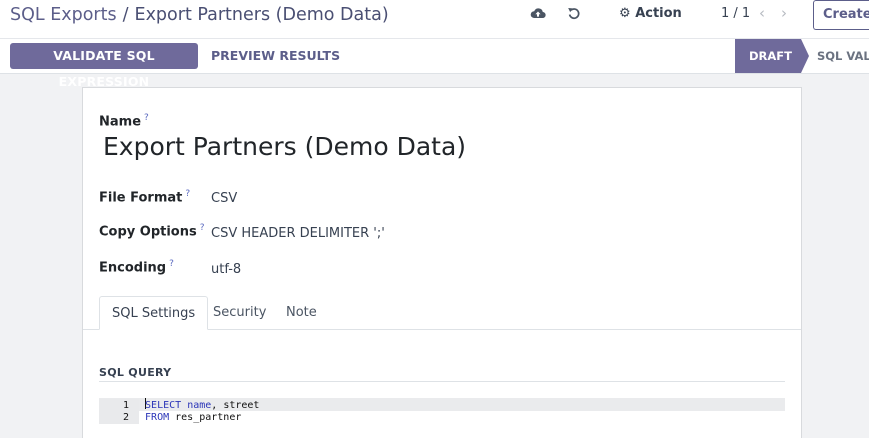 The image size is (869, 438). I want to click on sql-code-editor: 1 SELECT name, street 2 FROM res_partner, so click(442, 411).